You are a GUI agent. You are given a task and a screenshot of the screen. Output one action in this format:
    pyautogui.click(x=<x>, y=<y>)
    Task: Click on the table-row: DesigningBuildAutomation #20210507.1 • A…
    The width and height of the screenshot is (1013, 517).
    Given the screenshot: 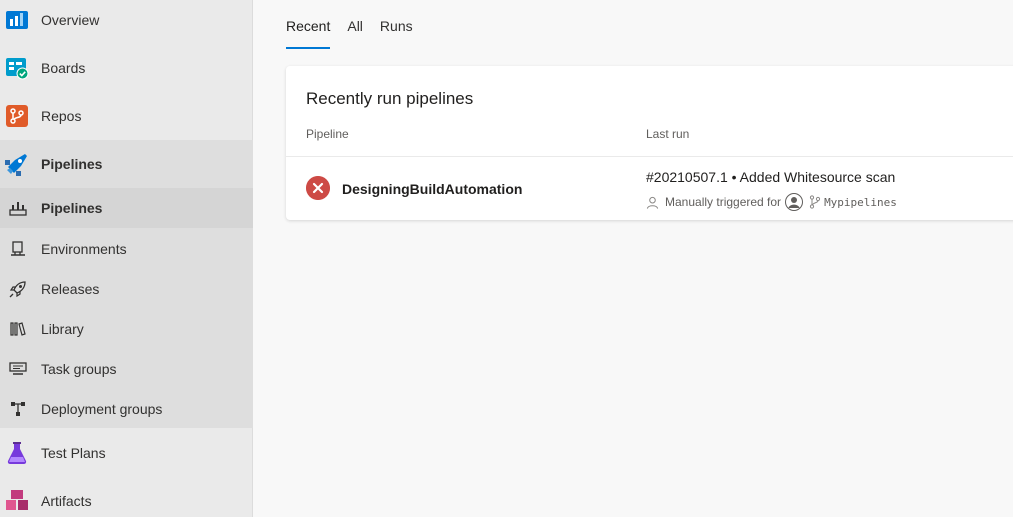 What is the action you would take?
    pyautogui.click(x=649, y=188)
    